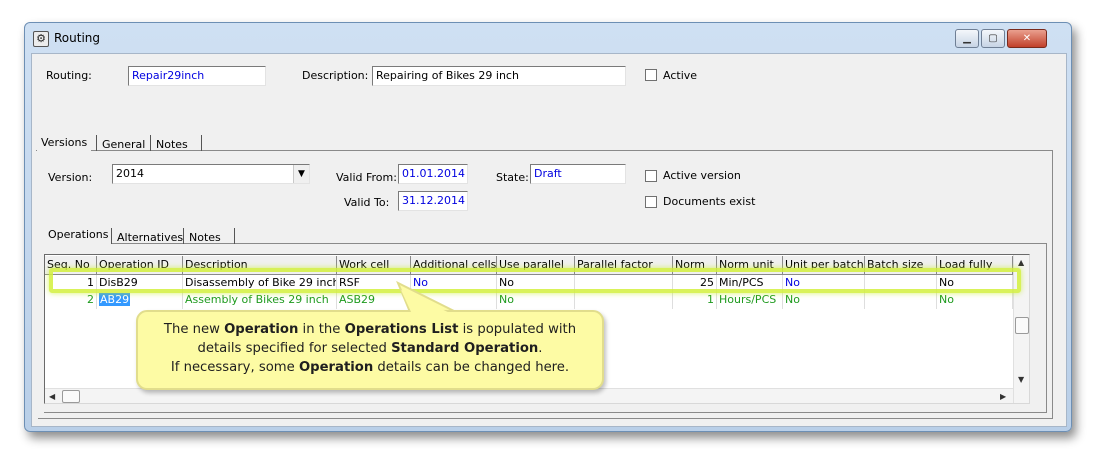 This screenshot has height=452, width=1093. What do you see at coordinates (130, 173) in the screenshot?
I see `version-value: 2014` at bounding box center [130, 173].